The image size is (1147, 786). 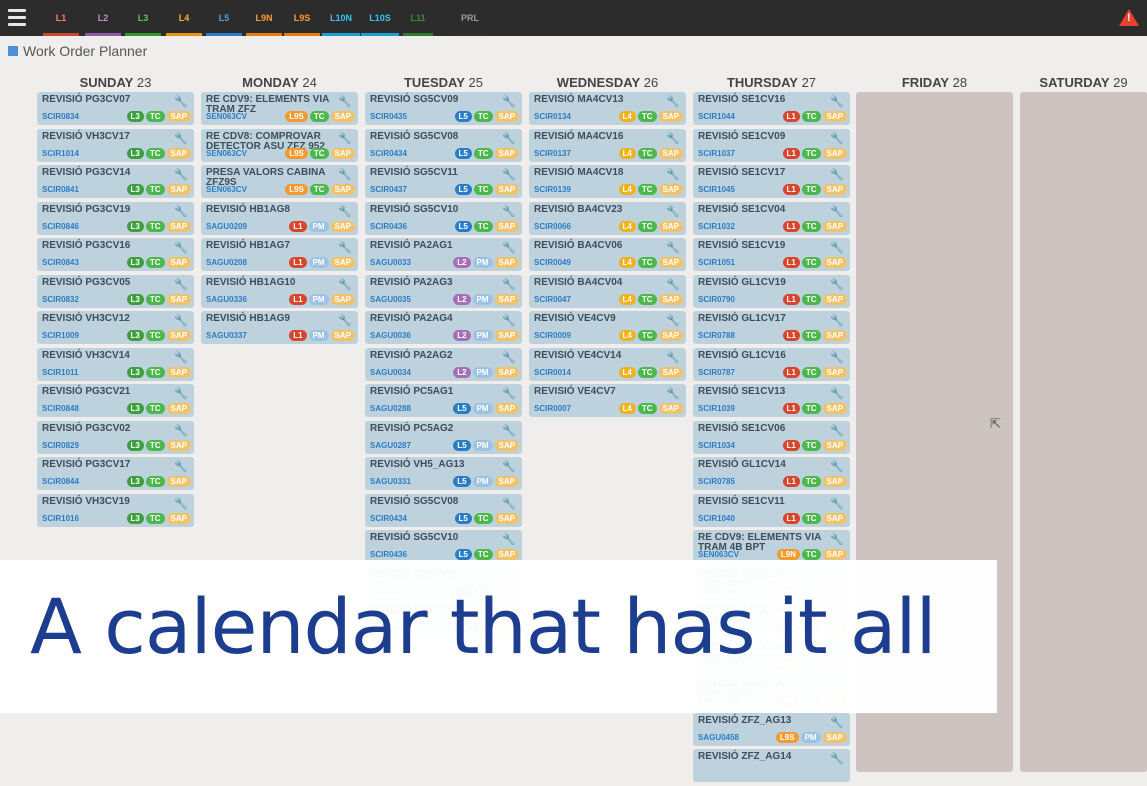 I want to click on saturday-column, so click(x=1083, y=432).